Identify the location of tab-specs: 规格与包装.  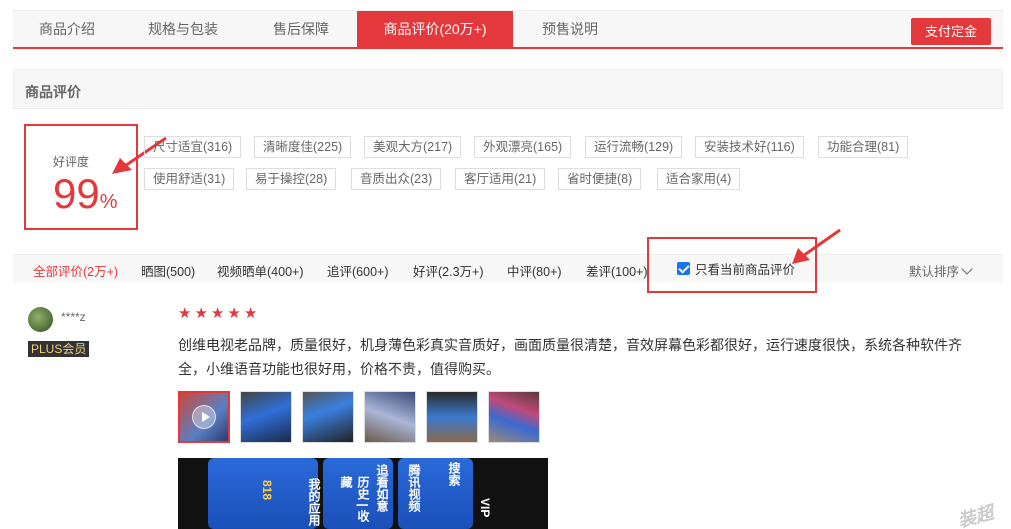
(183, 29).